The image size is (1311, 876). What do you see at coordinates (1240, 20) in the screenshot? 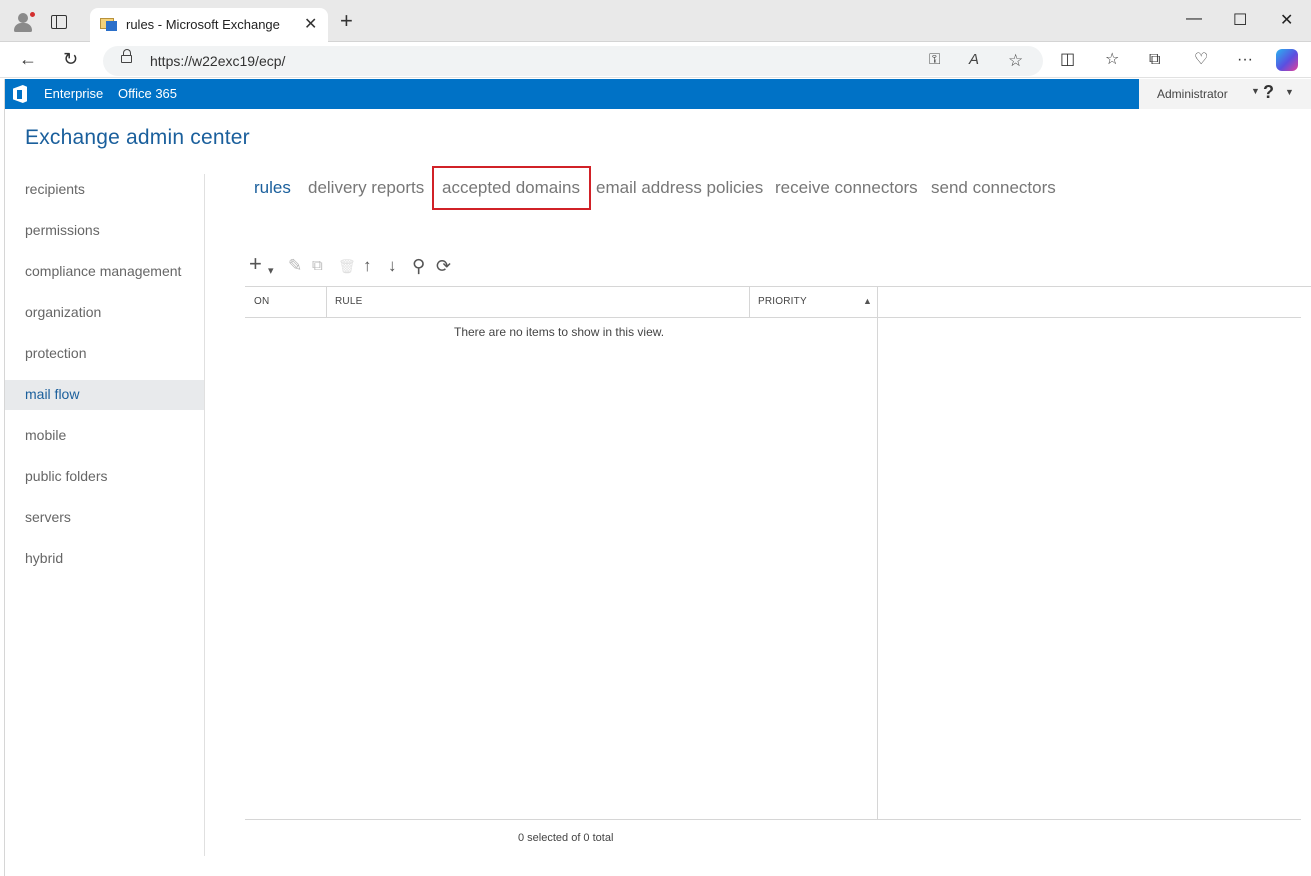
I see `maximize-button: ☐` at bounding box center [1240, 20].